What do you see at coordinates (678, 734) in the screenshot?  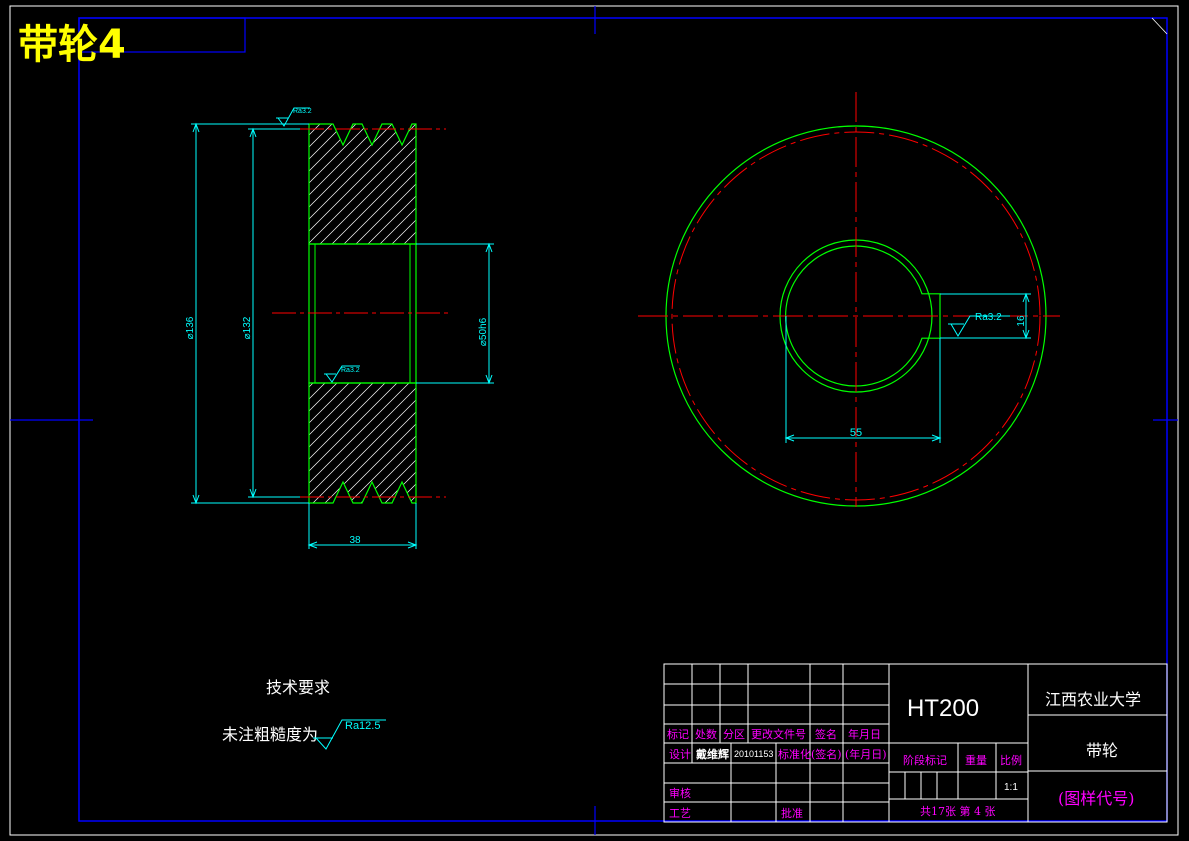 I see `tb-header-mark: 标记` at bounding box center [678, 734].